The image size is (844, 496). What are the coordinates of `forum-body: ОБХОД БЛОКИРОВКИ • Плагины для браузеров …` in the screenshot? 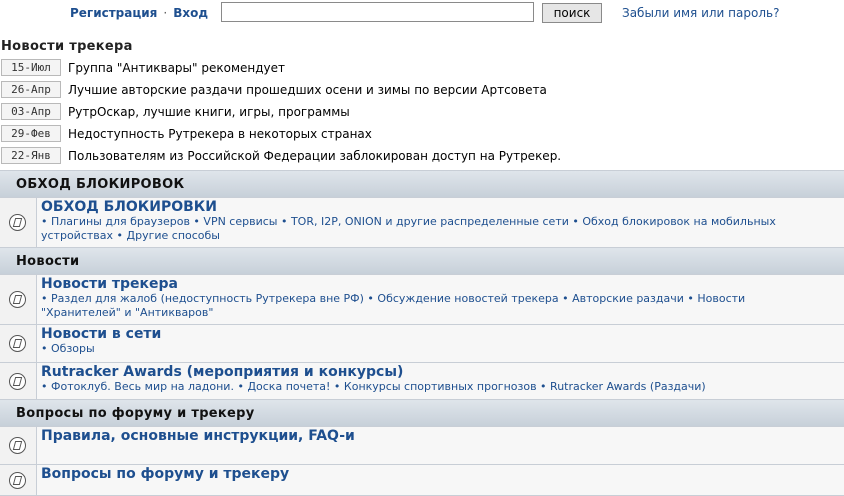 It's located at (442, 220).